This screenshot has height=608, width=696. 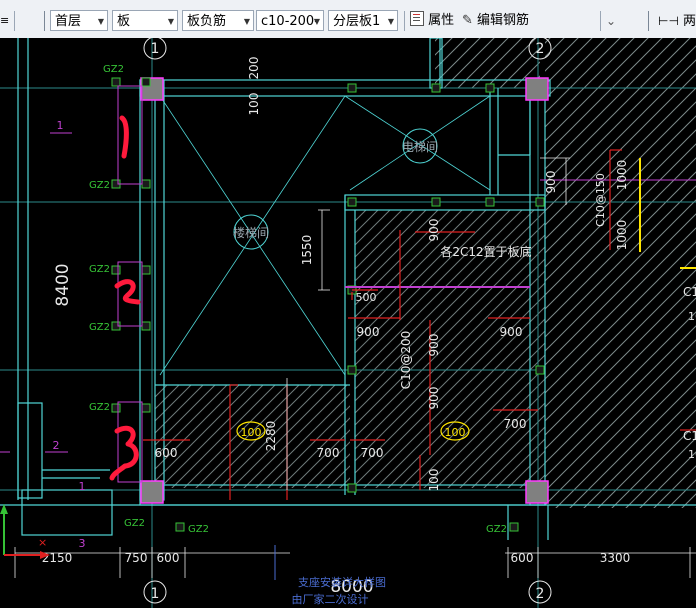 What do you see at coordinates (420, 147) in the screenshot?
I see `room-label-elevator: 电梯间` at bounding box center [420, 147].